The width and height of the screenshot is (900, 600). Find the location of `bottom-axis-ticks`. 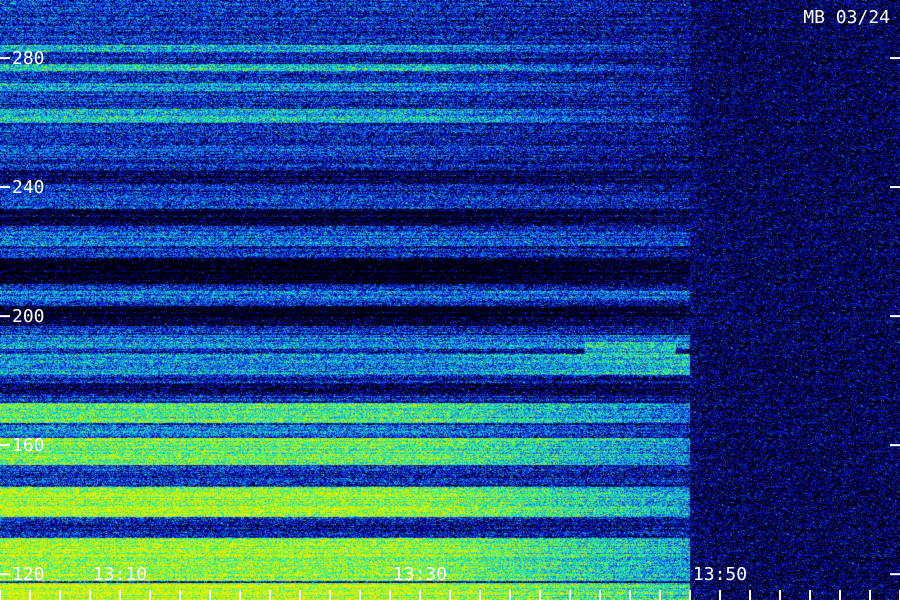

bottom-axis-ticks is located at coordinates (450, 595).